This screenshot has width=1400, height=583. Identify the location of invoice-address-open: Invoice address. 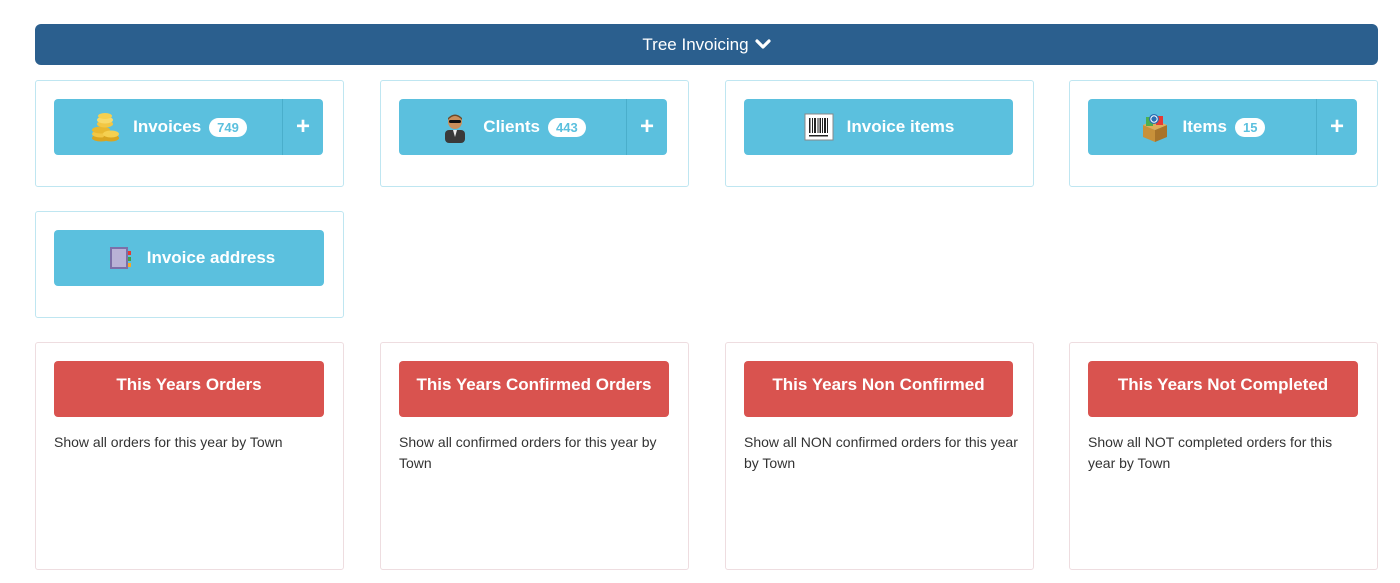
(189, 258).